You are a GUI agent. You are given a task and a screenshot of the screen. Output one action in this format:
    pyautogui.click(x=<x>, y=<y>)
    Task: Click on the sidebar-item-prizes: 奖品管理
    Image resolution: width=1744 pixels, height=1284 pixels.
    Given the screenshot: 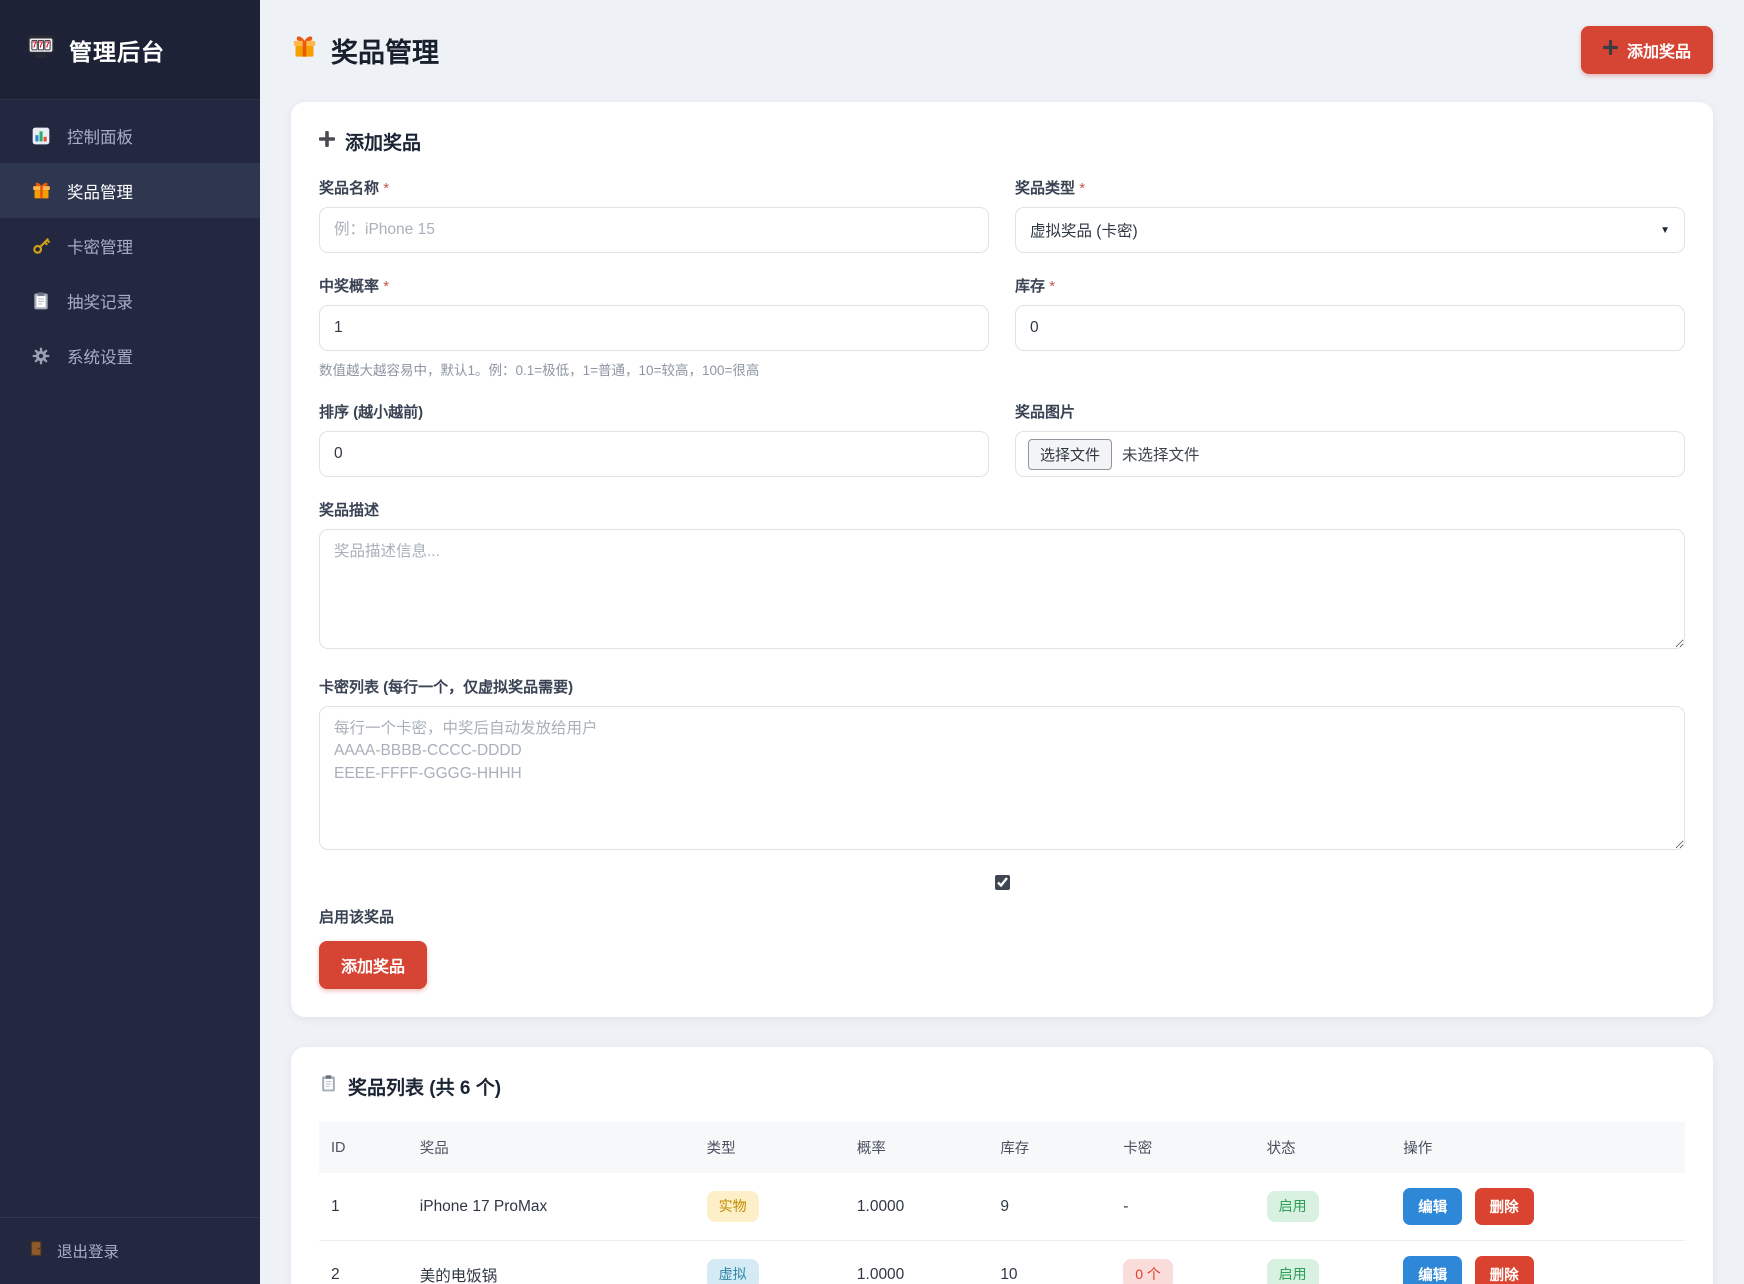 What is the action you would take?
    pyautogui.click(x=130, y=190)
    